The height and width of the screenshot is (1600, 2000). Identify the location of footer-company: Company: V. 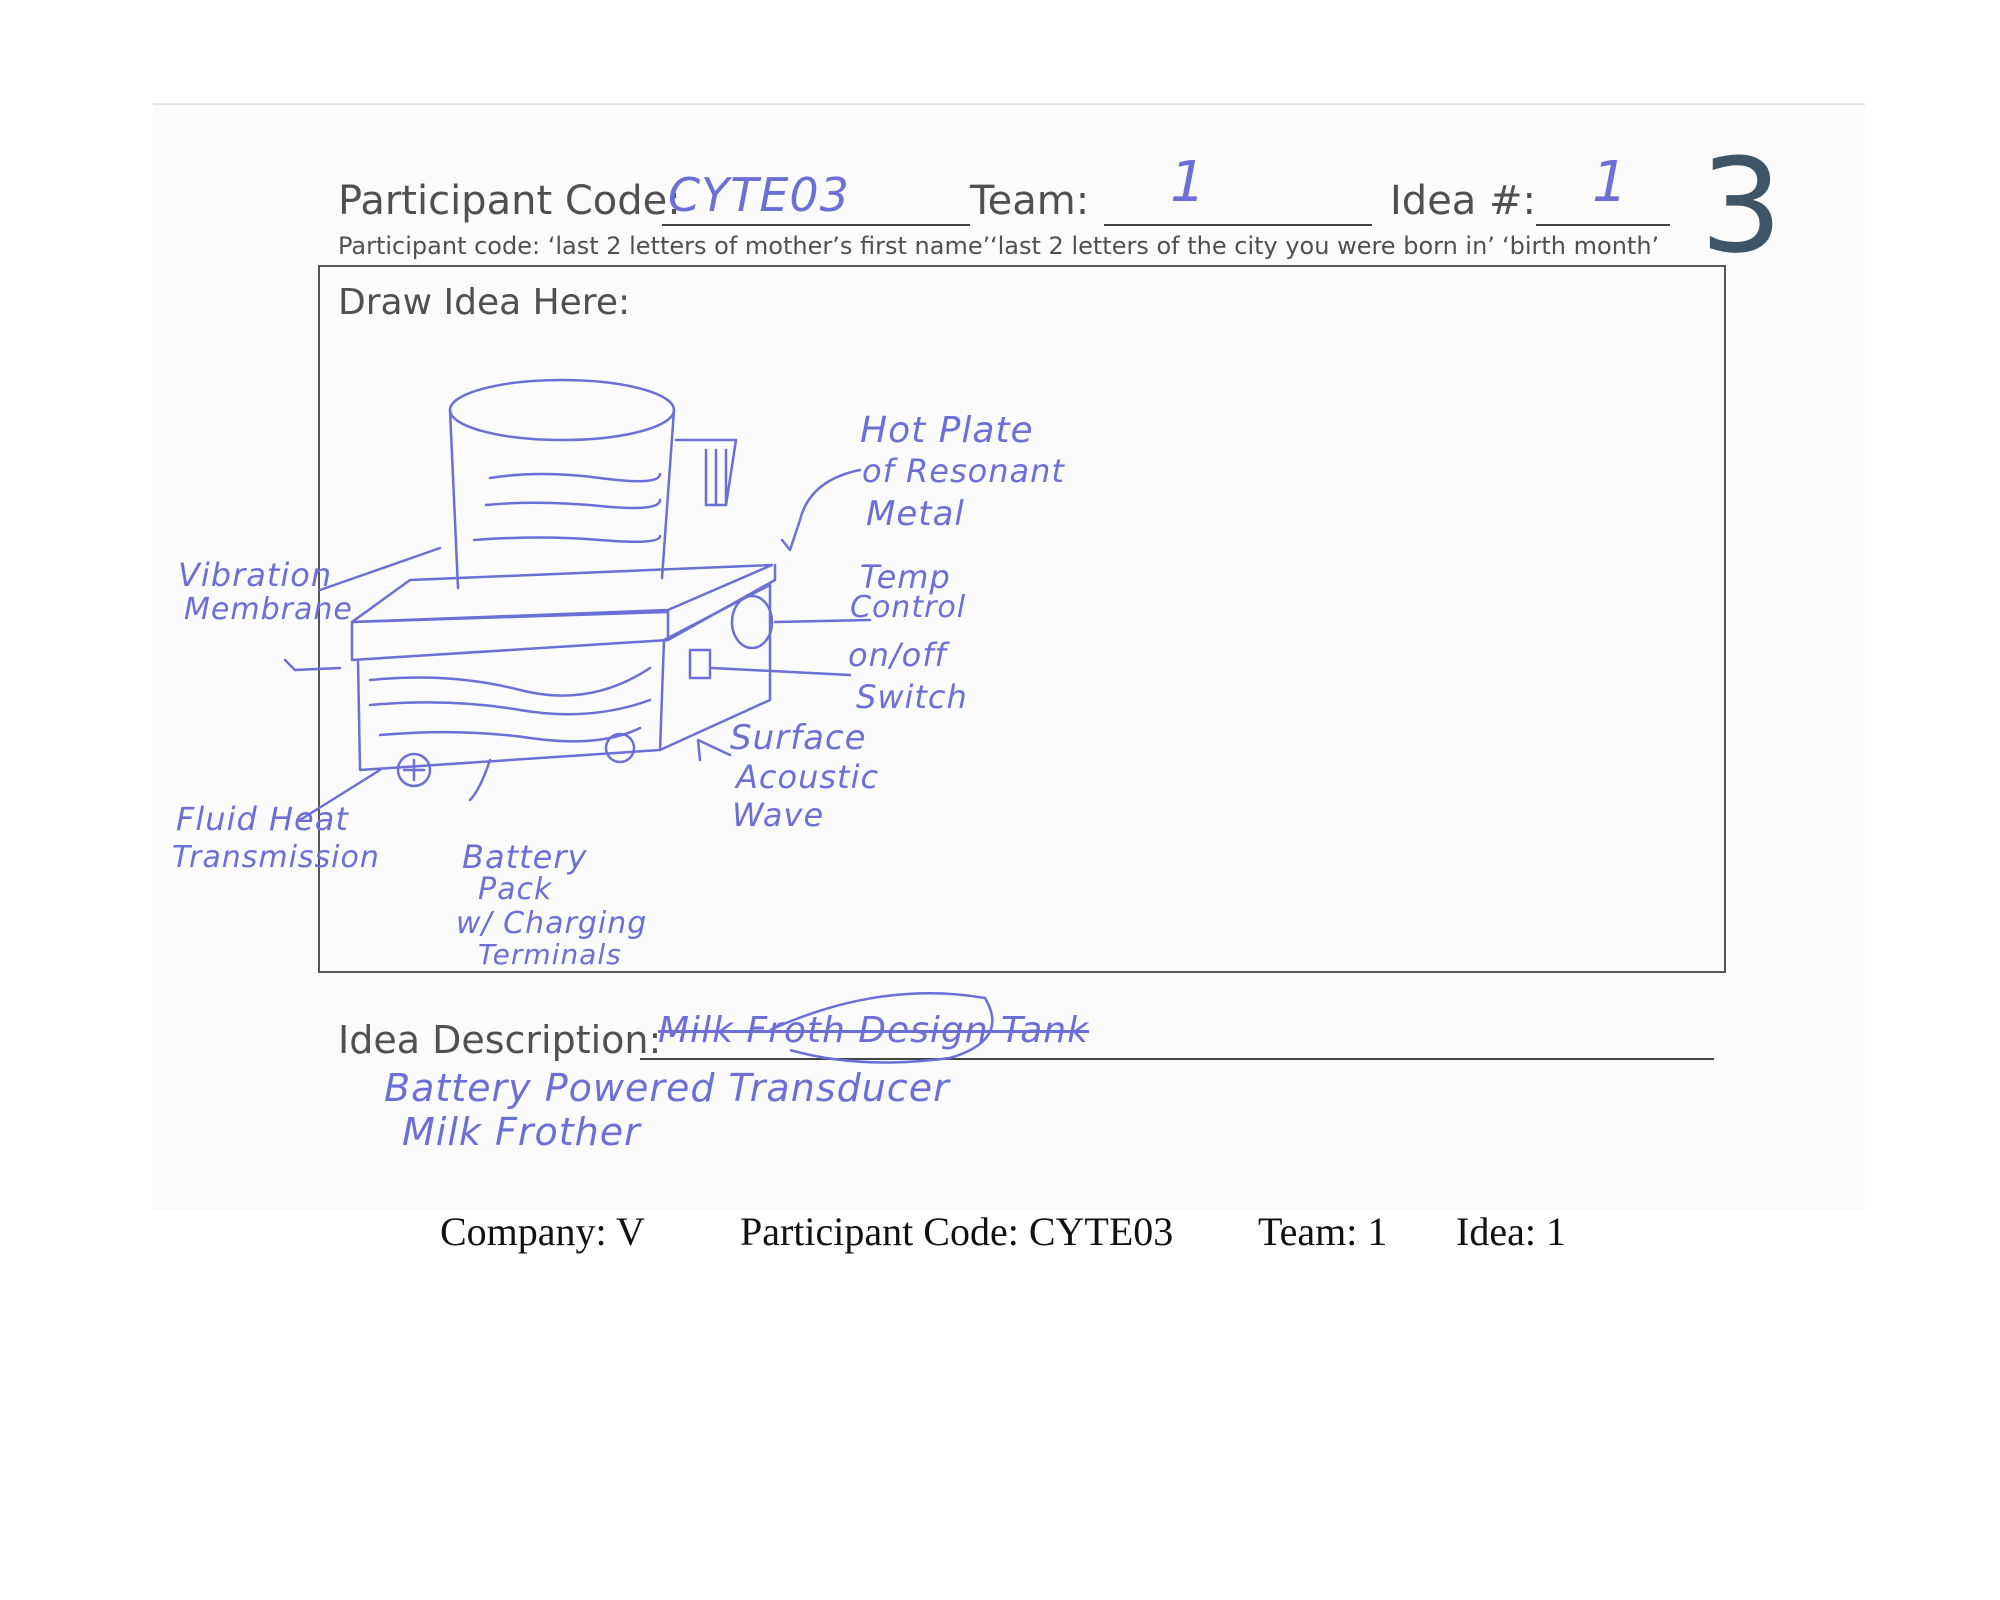
(542, 1231).